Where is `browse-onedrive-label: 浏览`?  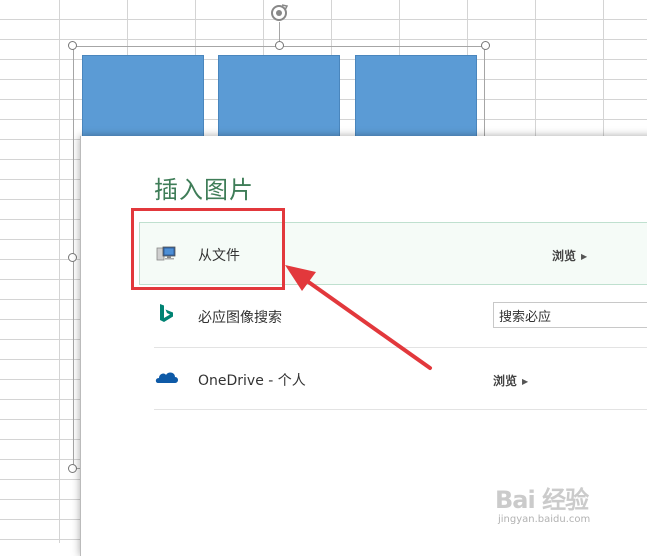 browse-onedrive-label: 浏览 is located at coordinates (505, 381).